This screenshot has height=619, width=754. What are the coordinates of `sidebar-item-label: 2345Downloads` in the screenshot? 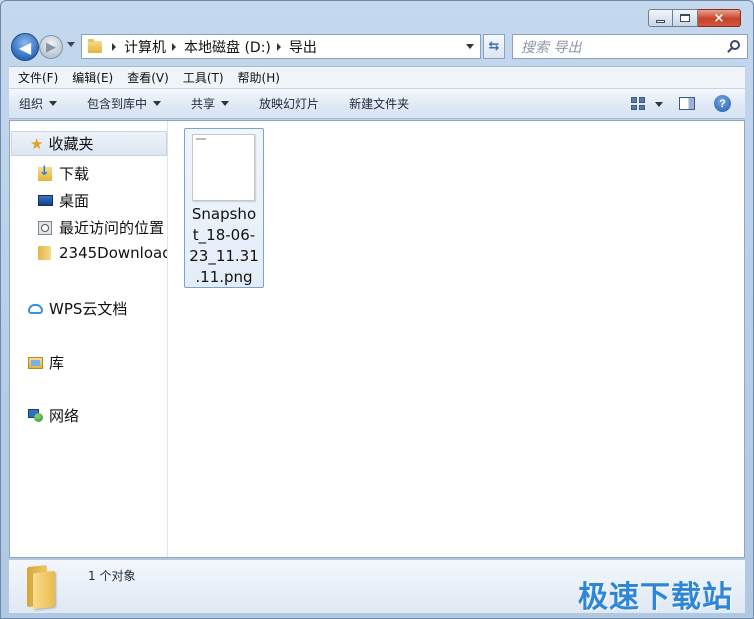 It's located at (113, 253).